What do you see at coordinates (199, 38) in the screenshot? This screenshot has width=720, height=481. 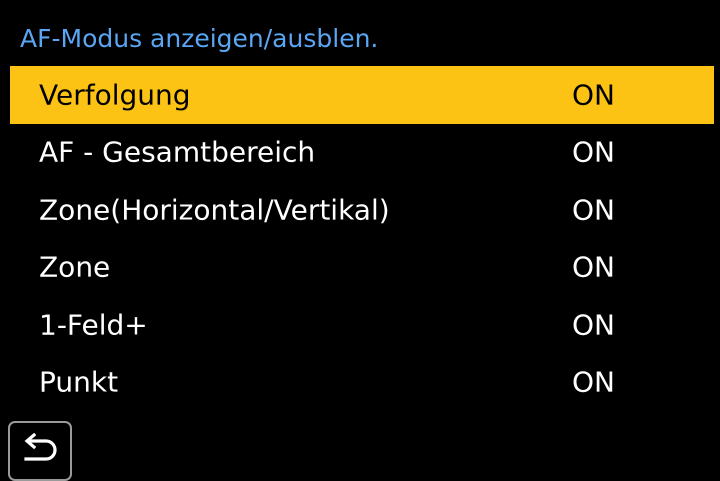 I see `page-title: AF-Modus anzeigen/ausblen.` at bounding box center [199, 38].